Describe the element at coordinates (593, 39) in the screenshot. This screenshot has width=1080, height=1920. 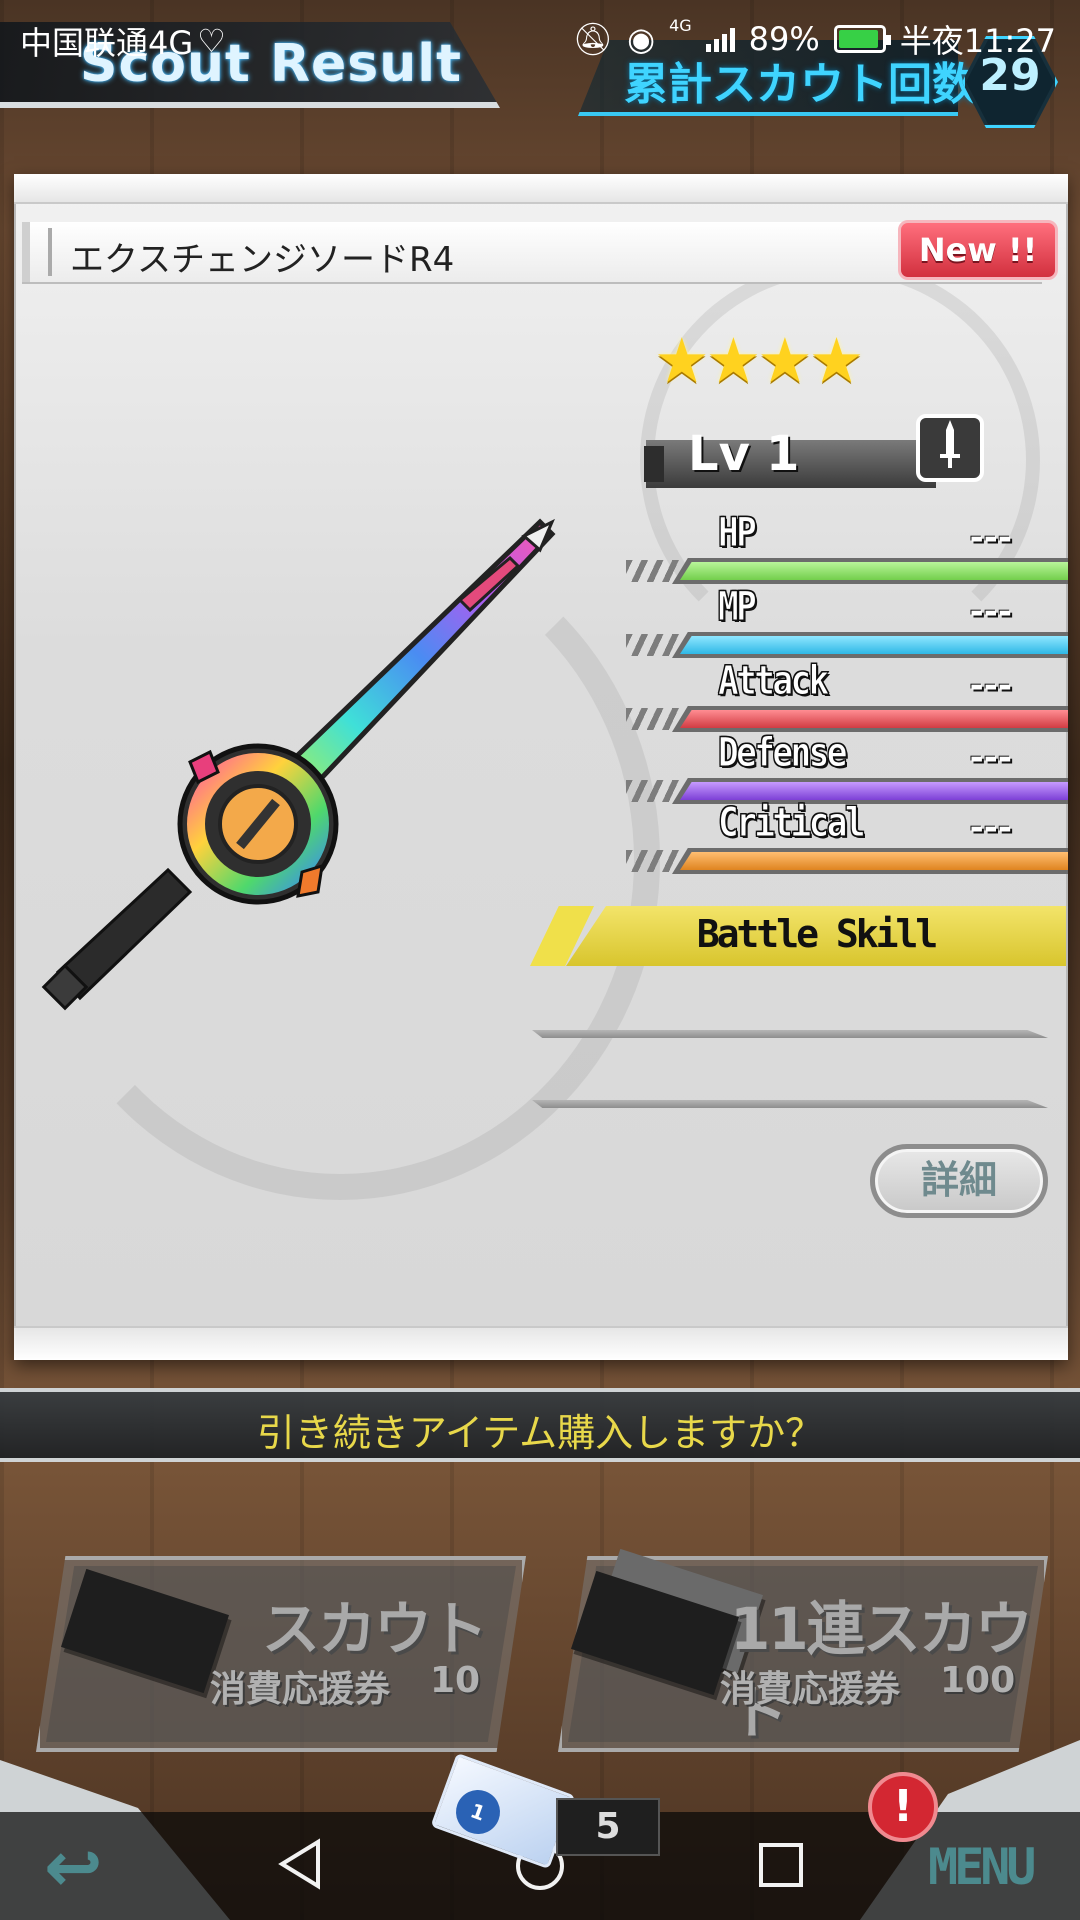
I see `mute-icon: 🔕︎` at that location.